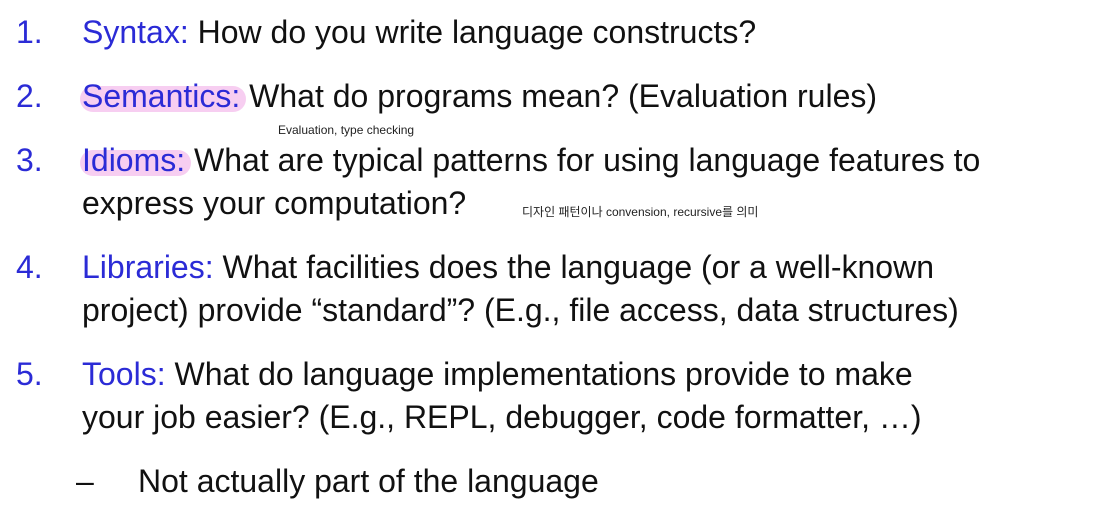 Image resolution: width=1095 pixels, height=522 pixels. I want to click on list-item-4: 4., so click(29, 267).